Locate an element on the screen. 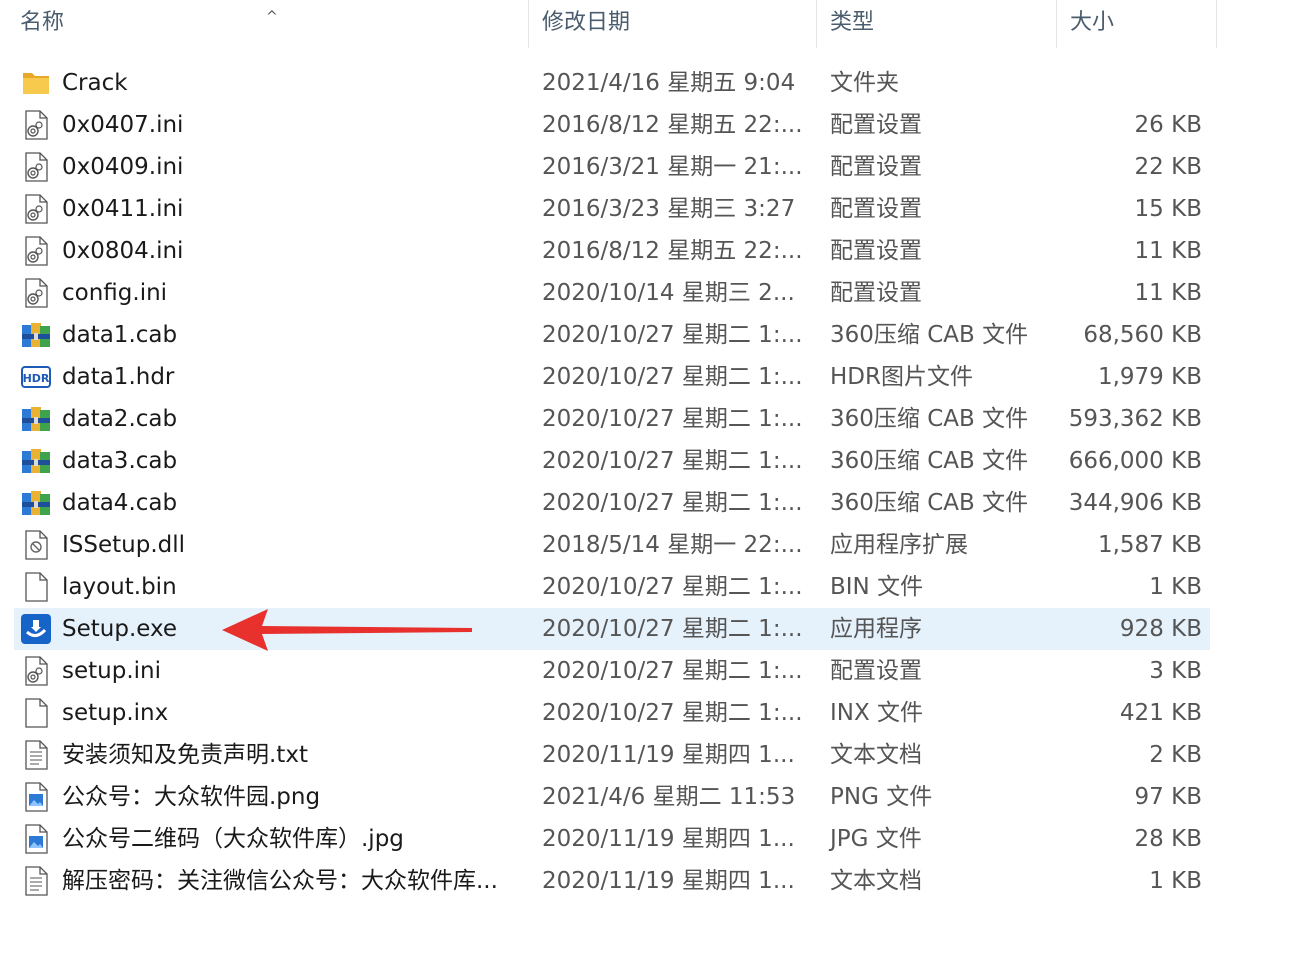 This screenshot has width=1298, height=956. column-header-name: 名称 ^ is located at coordinates (267, 24).